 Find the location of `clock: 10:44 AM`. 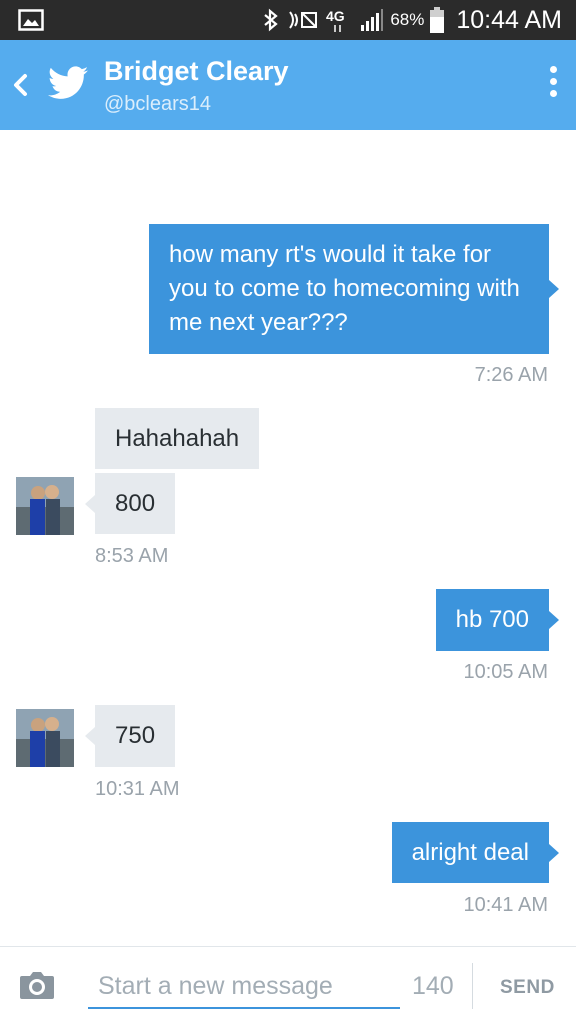

clock: 10:44 AM is located at coordinates (509, 19).